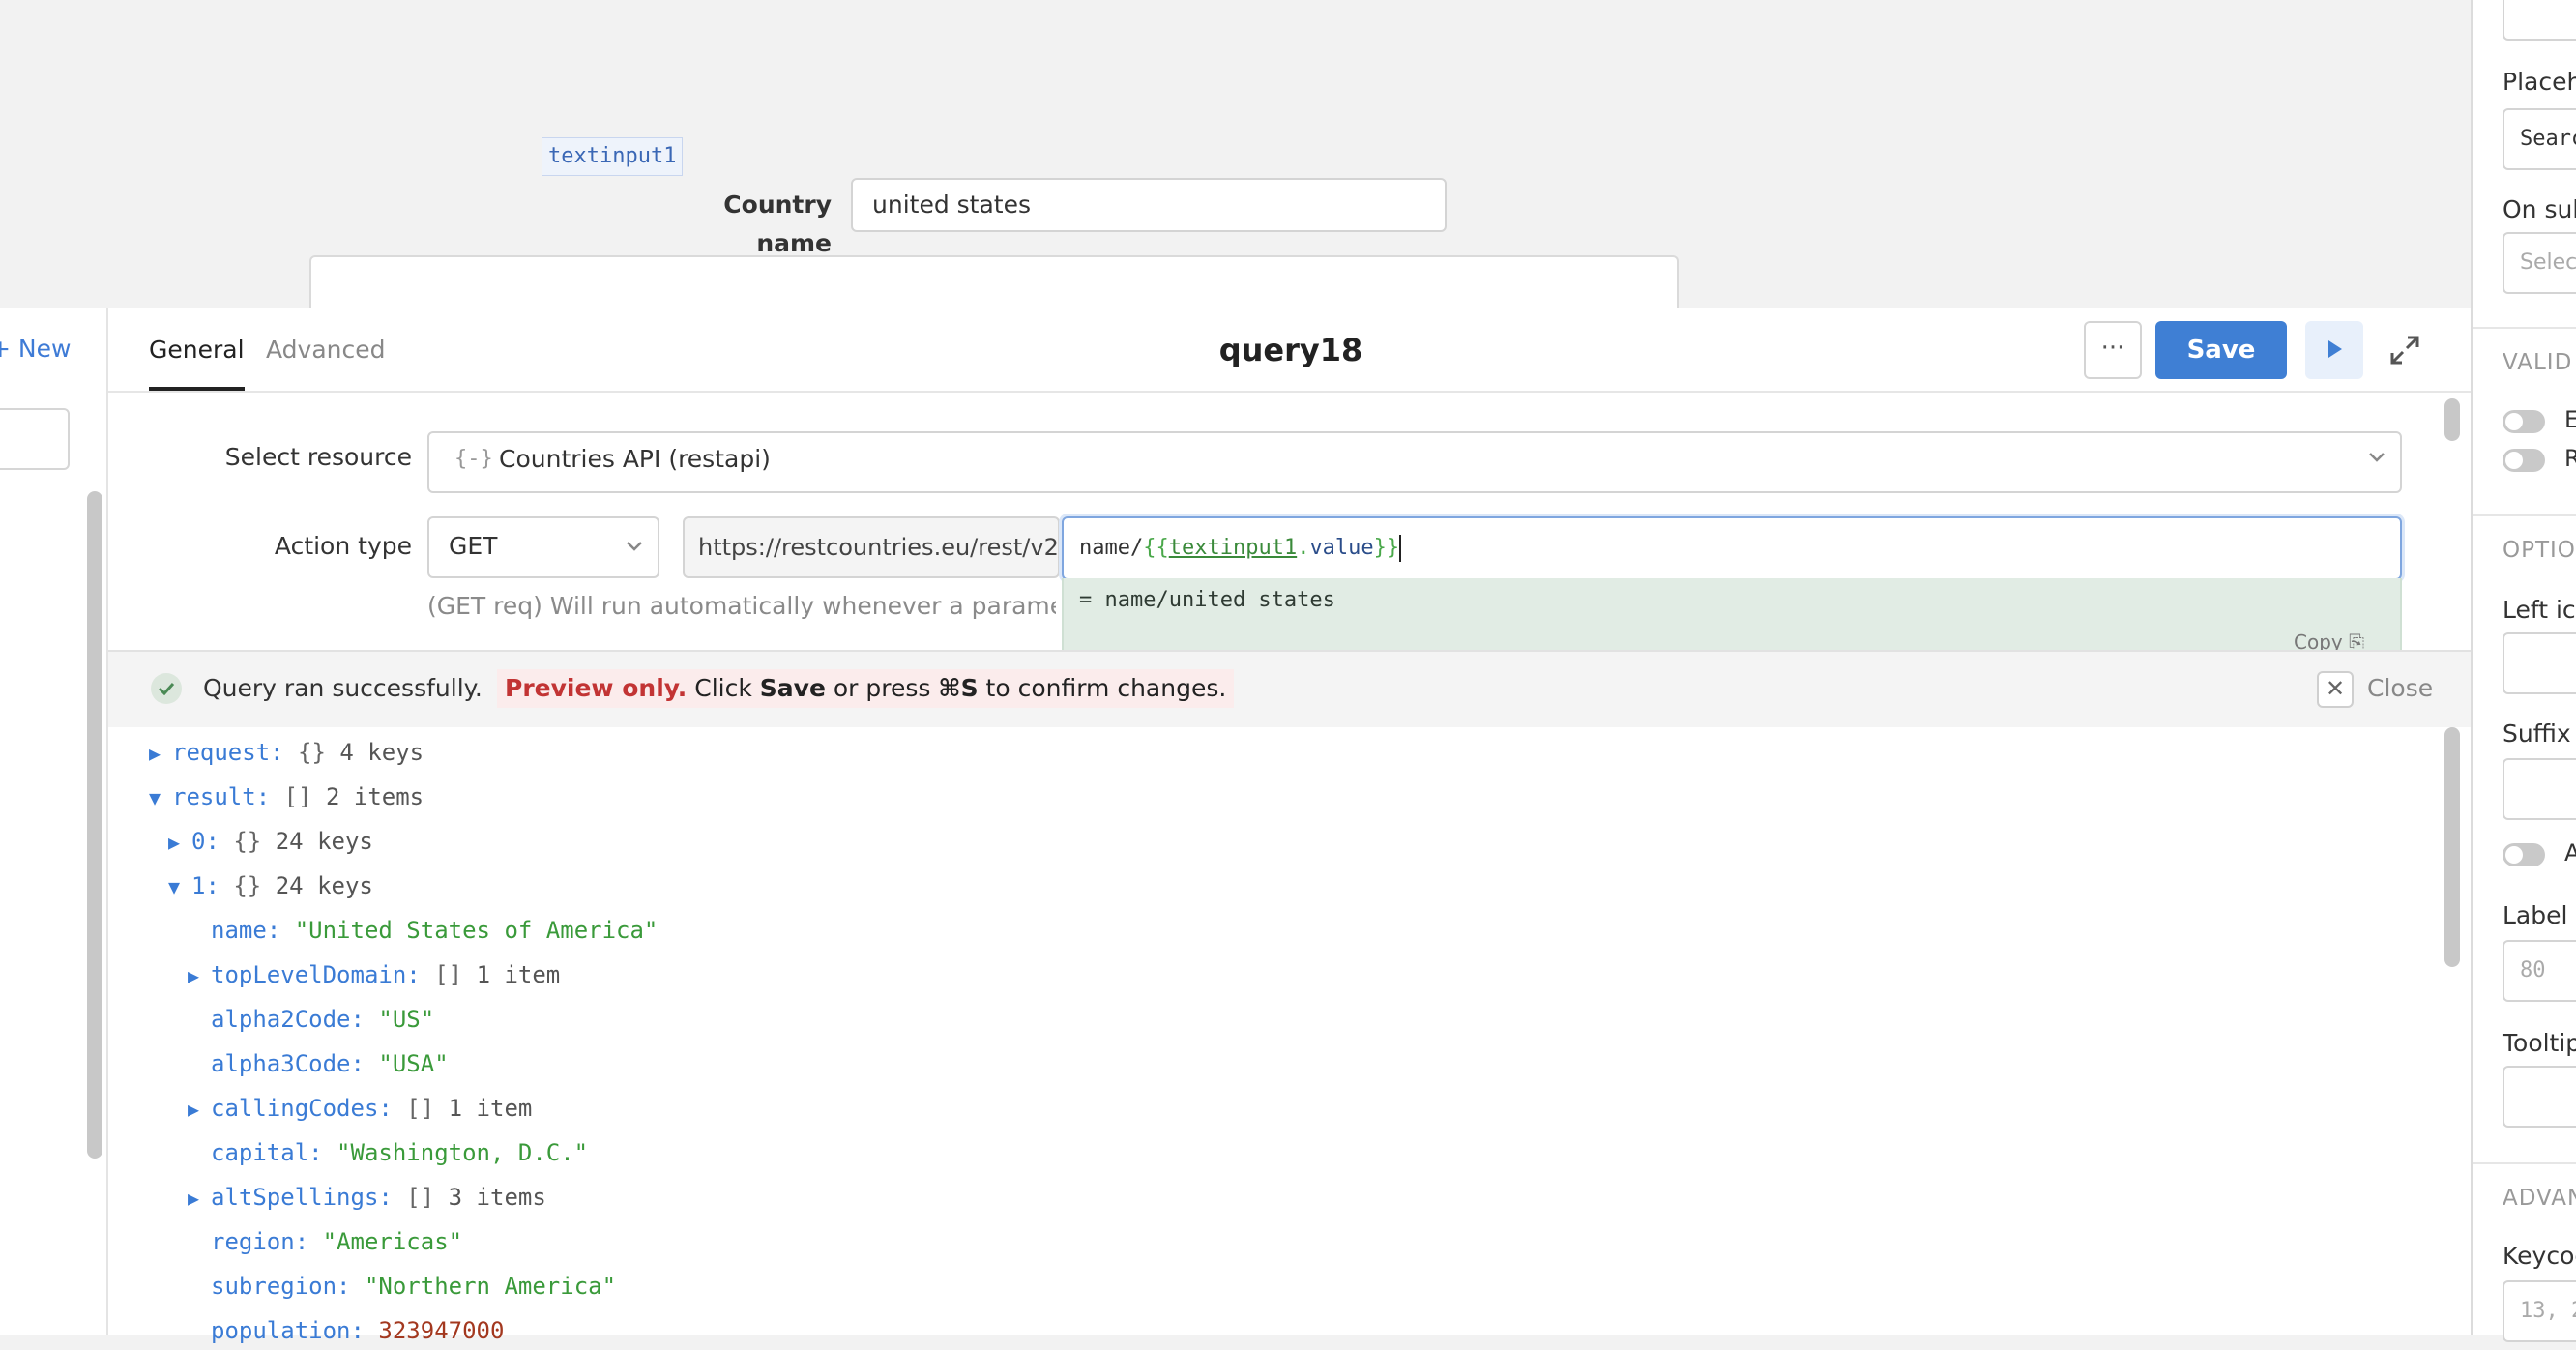 The height and width of the screenshot is (1350, 2576). I want to click on chevron-down-icon, so click(2377, 457).